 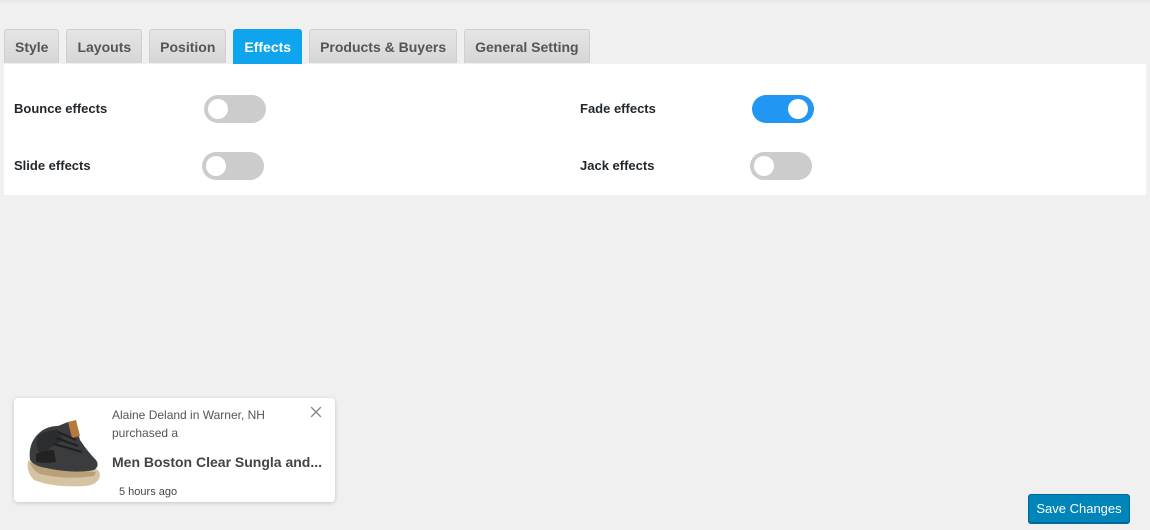 What do you see at coordinates (268, 46) in the screenshot?
I see `tab-effects: Effects` at bounding box center [268, 46].